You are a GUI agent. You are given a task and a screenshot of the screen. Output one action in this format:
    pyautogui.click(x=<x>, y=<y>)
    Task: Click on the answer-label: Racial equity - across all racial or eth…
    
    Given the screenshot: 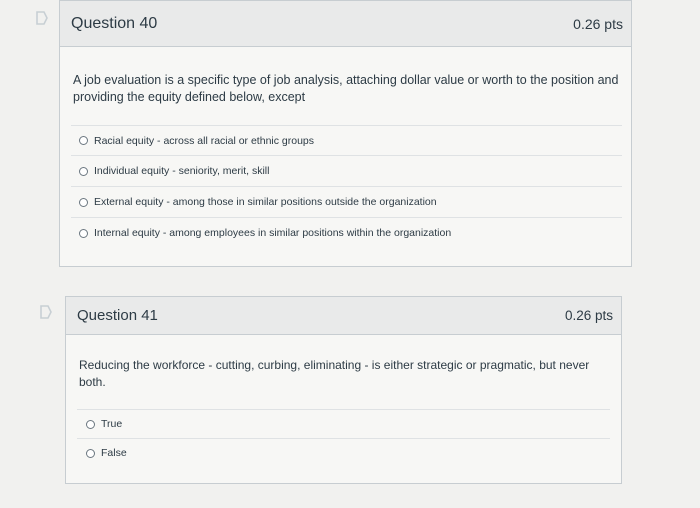 What is the action you would take?
    pyautogui.click(x=204, y=140)
    